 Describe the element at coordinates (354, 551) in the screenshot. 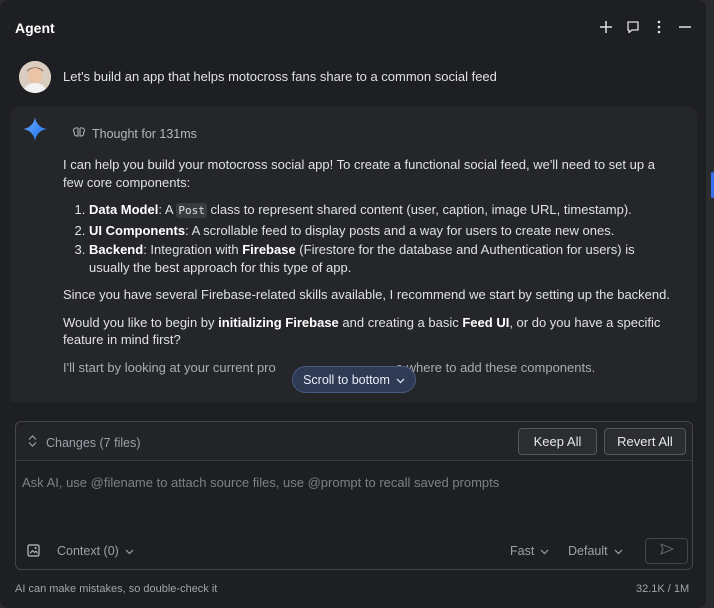

I see `composer-toolbar: Context (0) Fast Default` at that location.